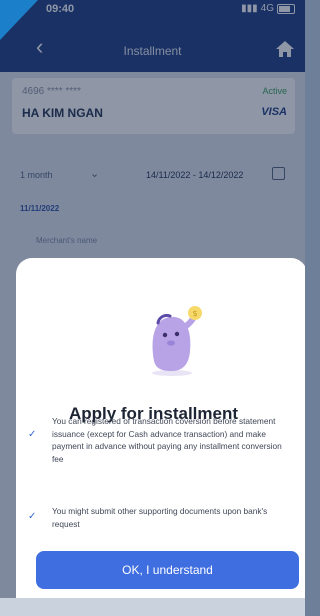  What do you see at coordinates (177, 341) in the screenshot?
I see `mascot-illustration: $` at bounding box center [177, 341].